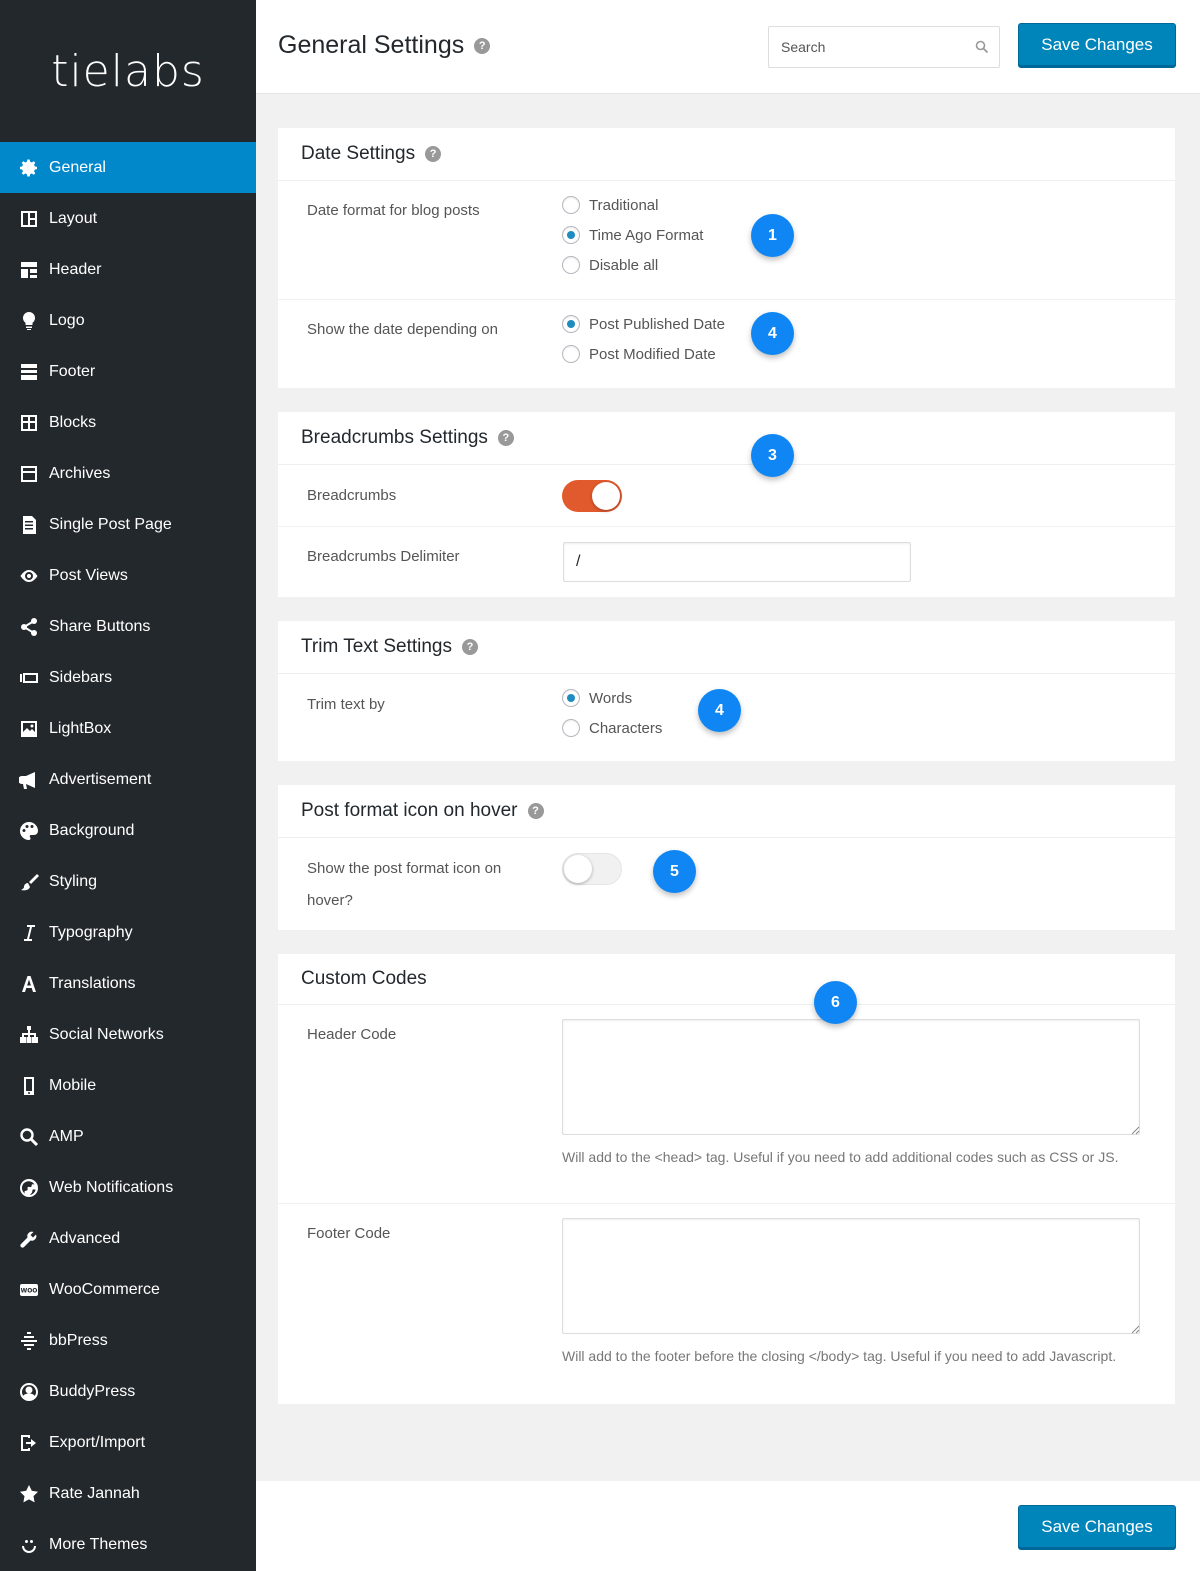 The height and width of the screenshot is (1571, 1200). Describe the element at coordinates (128, 167) in the screenshot. I see `sidebar-item-general: General` at that location.